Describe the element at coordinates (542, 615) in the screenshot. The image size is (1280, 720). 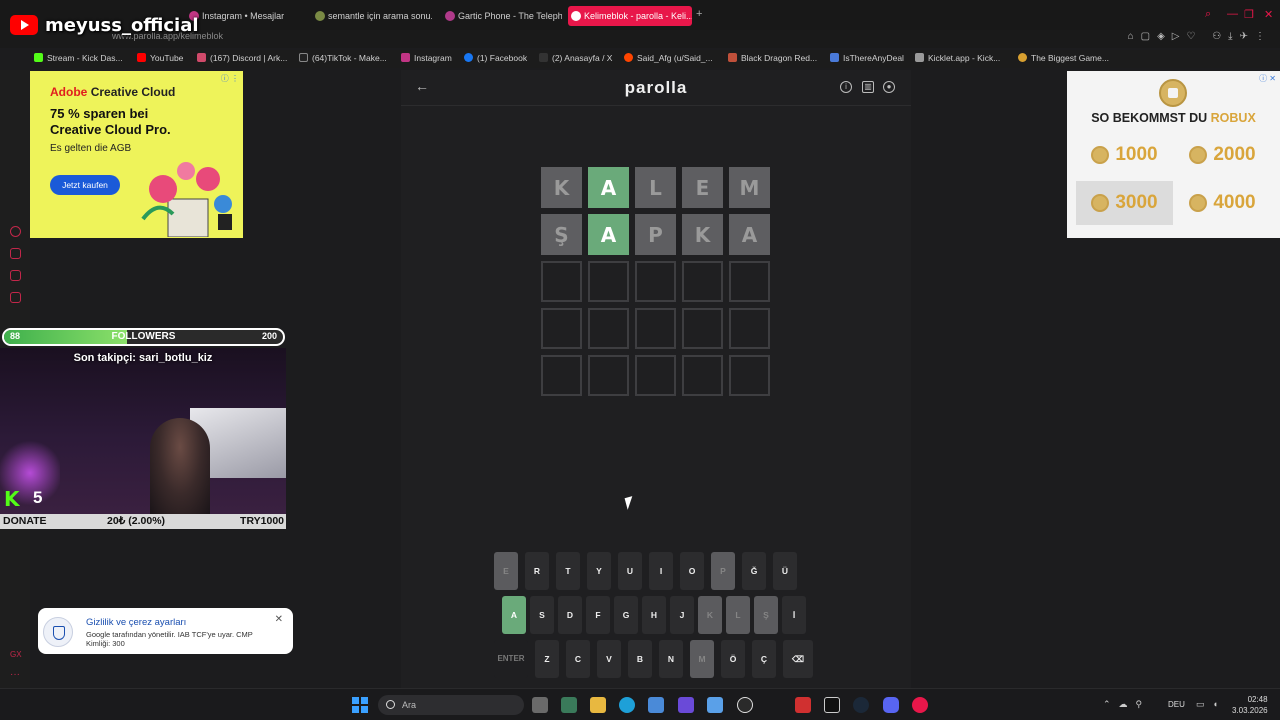
I see `key-s: S` at that location.